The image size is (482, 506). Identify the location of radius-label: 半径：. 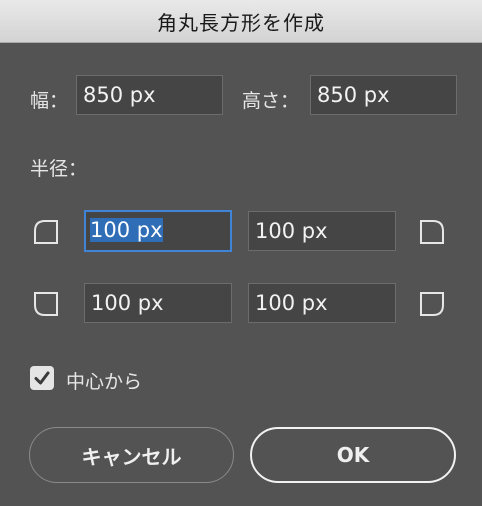
(59, 169).